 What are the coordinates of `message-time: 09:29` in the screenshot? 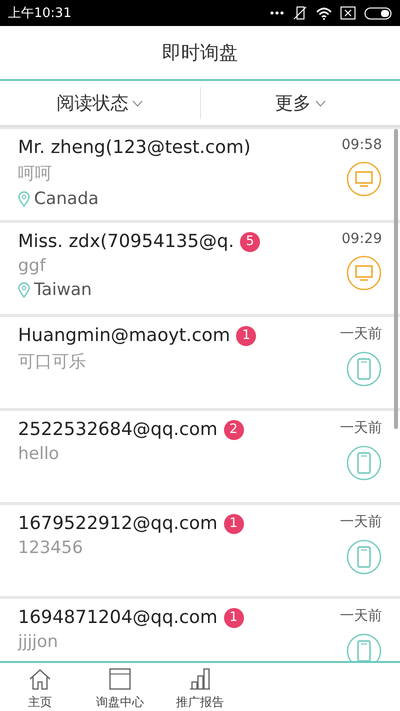 It's located at (362, 239).